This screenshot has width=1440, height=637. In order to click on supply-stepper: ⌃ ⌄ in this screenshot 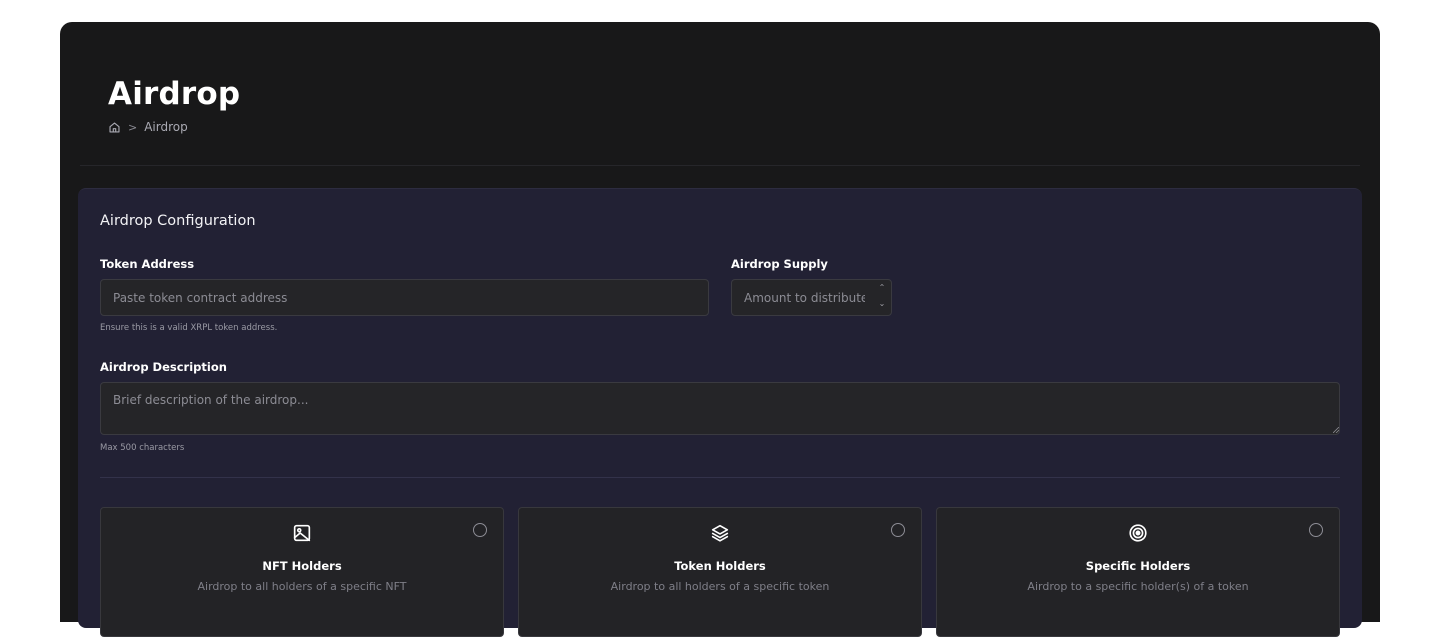, I will do `click(882, 296)`.